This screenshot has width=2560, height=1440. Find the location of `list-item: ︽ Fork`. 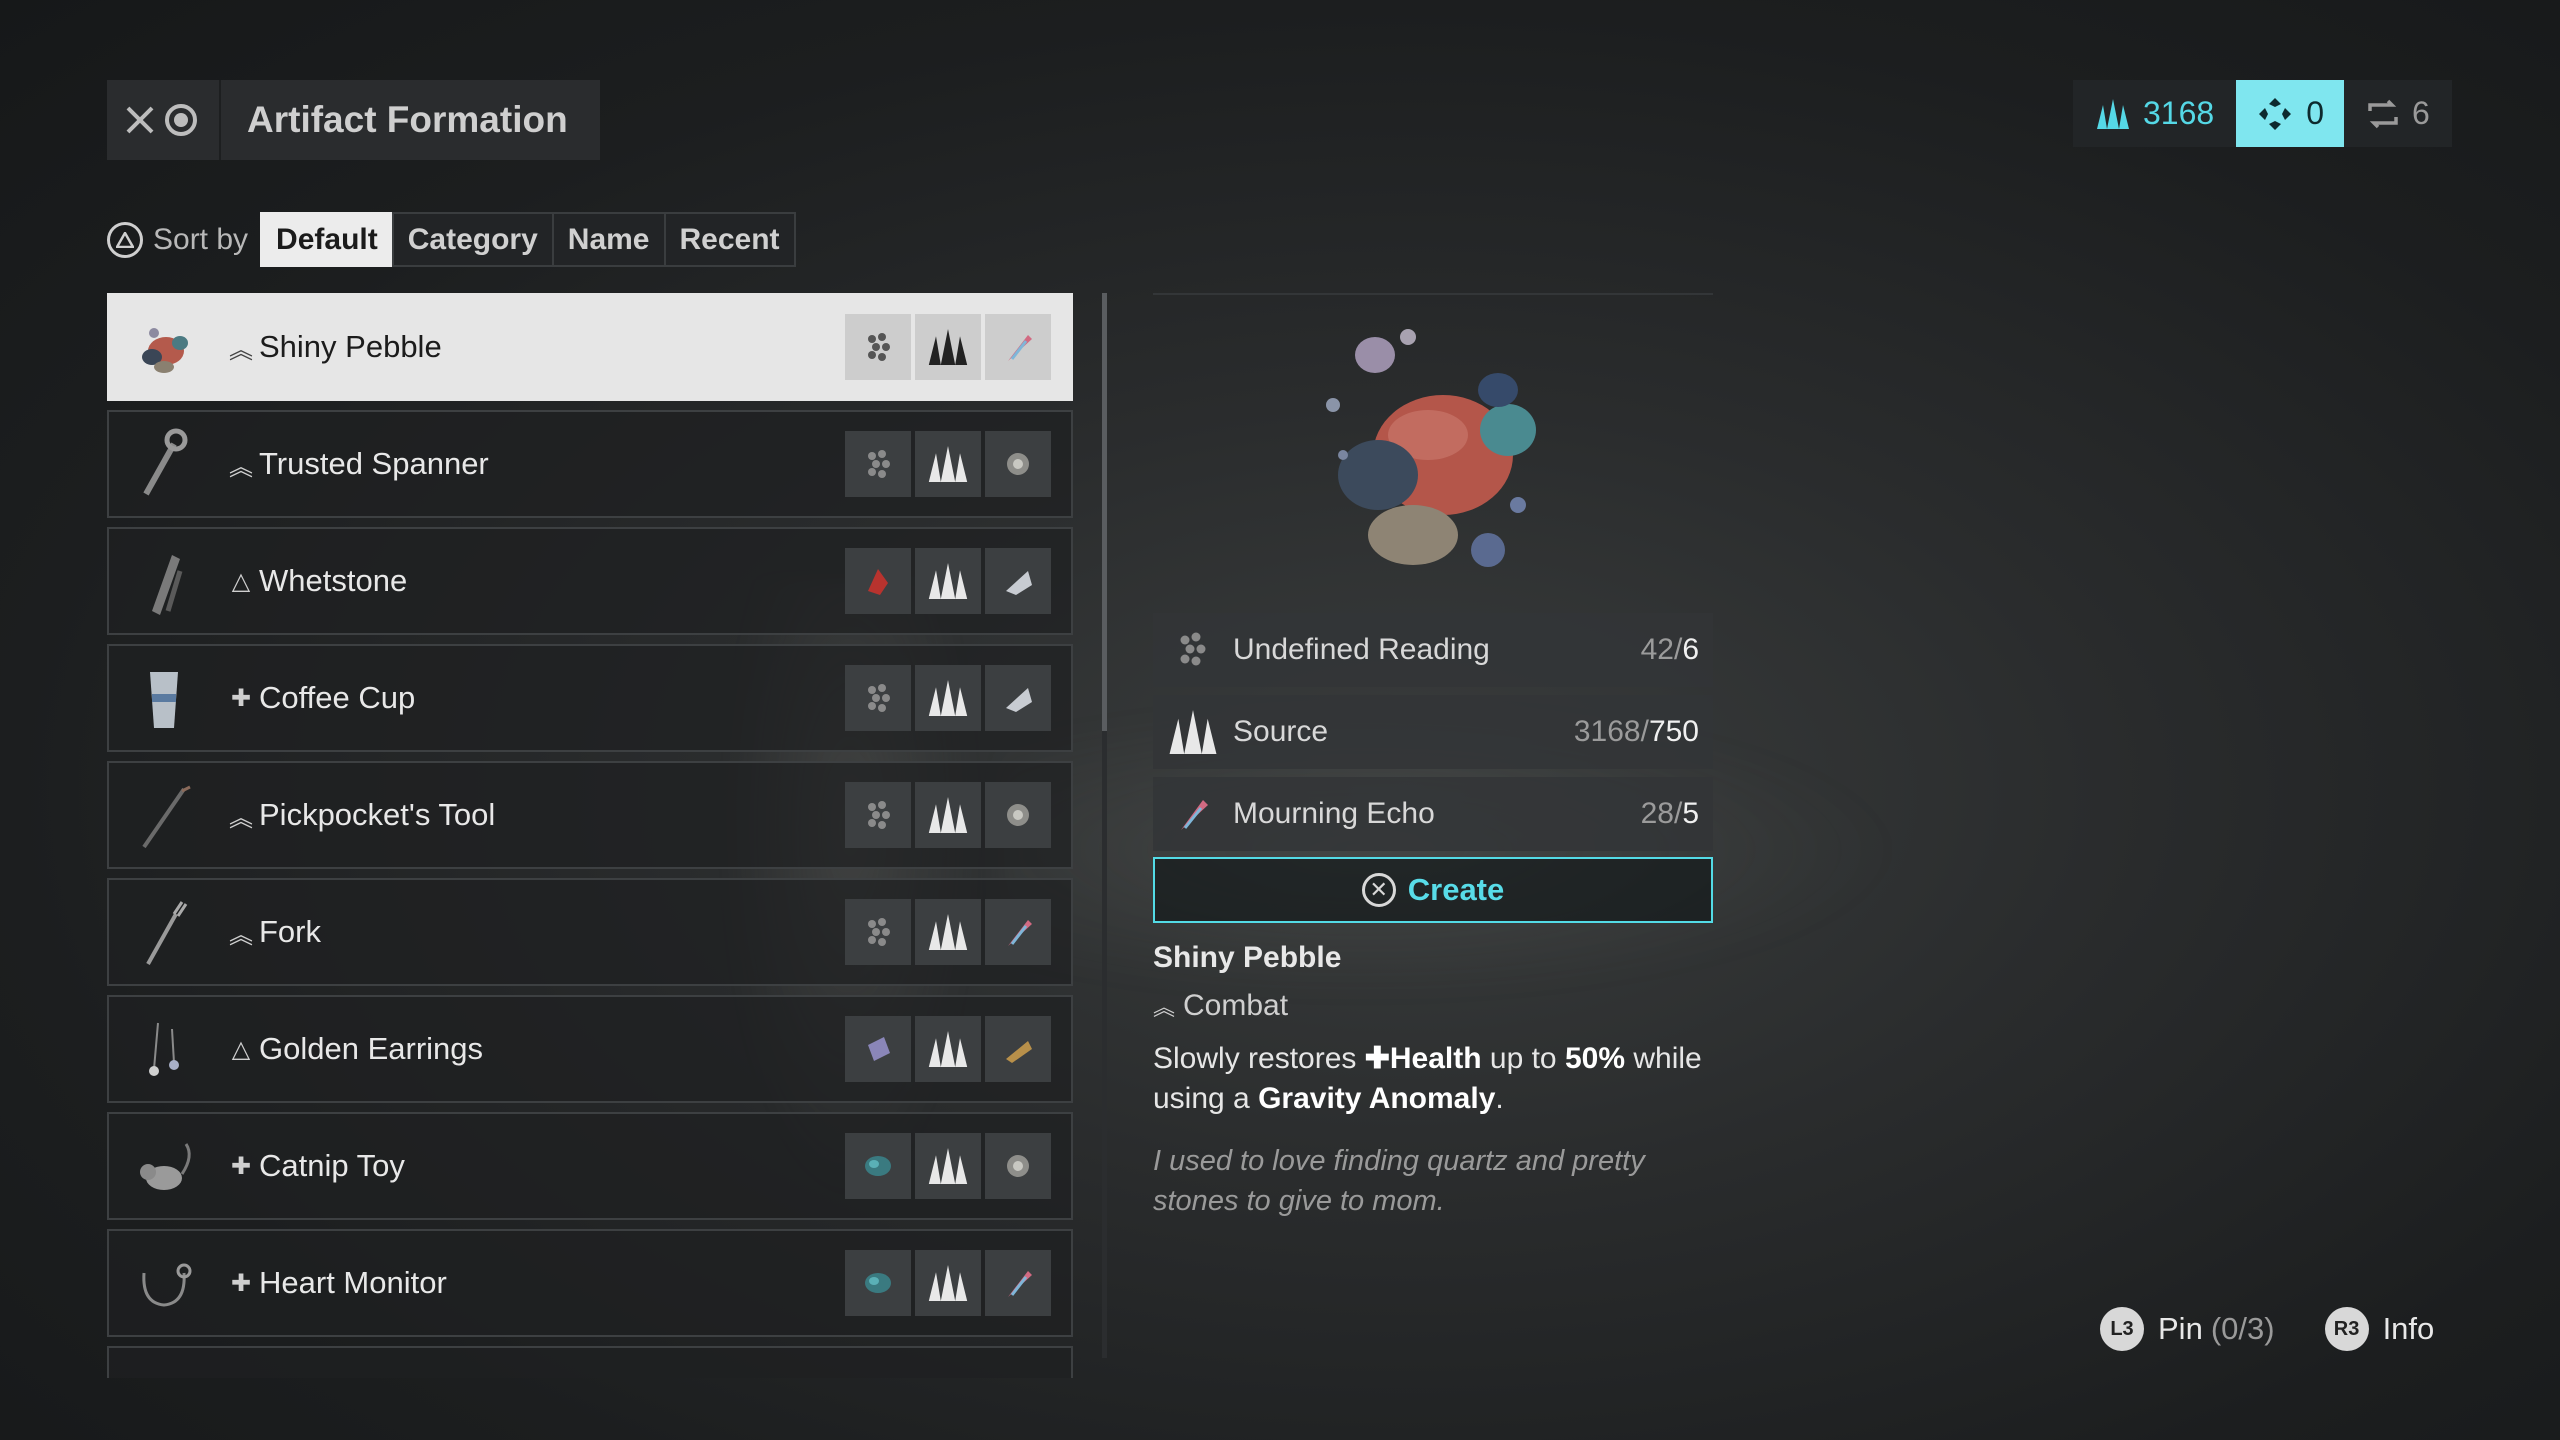

list-item: ︽ Fork is located at coordinates (590, 932).